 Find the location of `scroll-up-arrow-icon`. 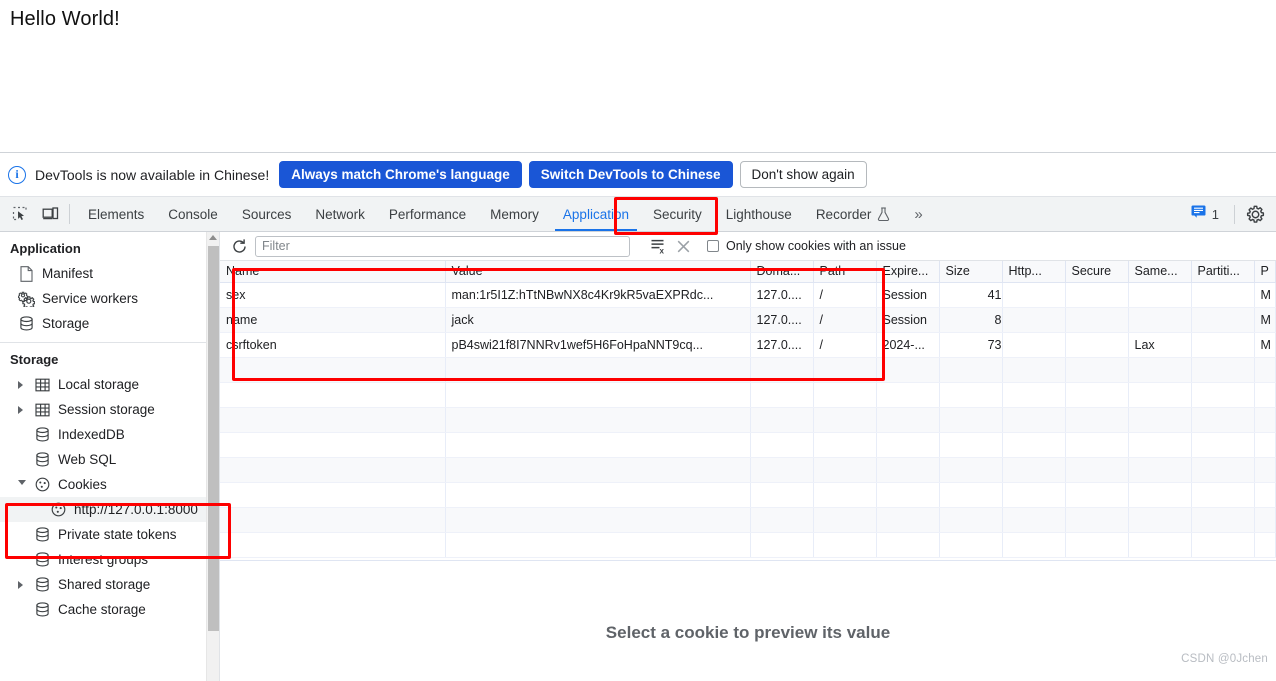

scroll-up-arrow-icon is located at coordinates (213, 237).